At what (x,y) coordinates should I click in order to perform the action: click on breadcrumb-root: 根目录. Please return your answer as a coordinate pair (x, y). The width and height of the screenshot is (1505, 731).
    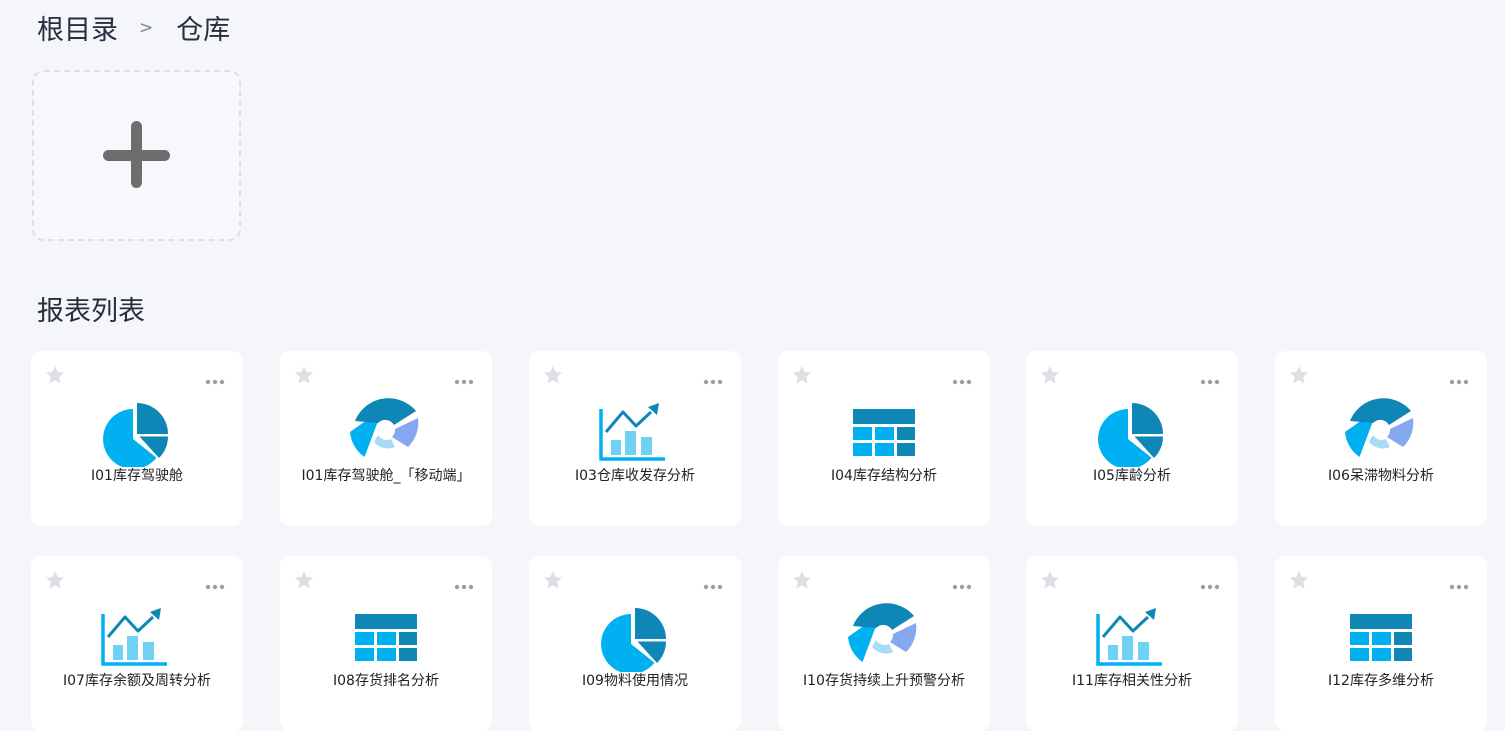
    Looking at the image, I should click on (77, 27).